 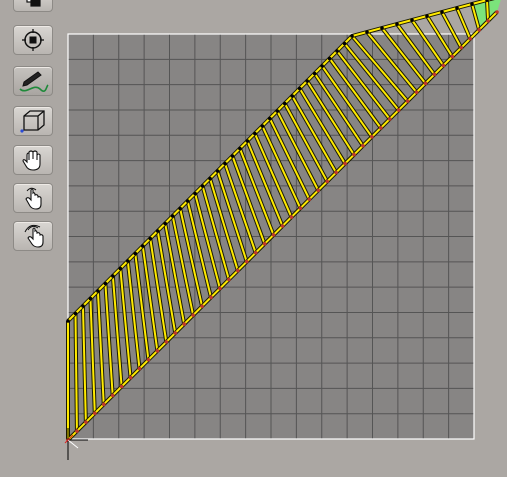 What do you see at coordinates (33, 236) in the screenshot?
I see `hand-multi-tap-button` at bounding box center [33, 236].